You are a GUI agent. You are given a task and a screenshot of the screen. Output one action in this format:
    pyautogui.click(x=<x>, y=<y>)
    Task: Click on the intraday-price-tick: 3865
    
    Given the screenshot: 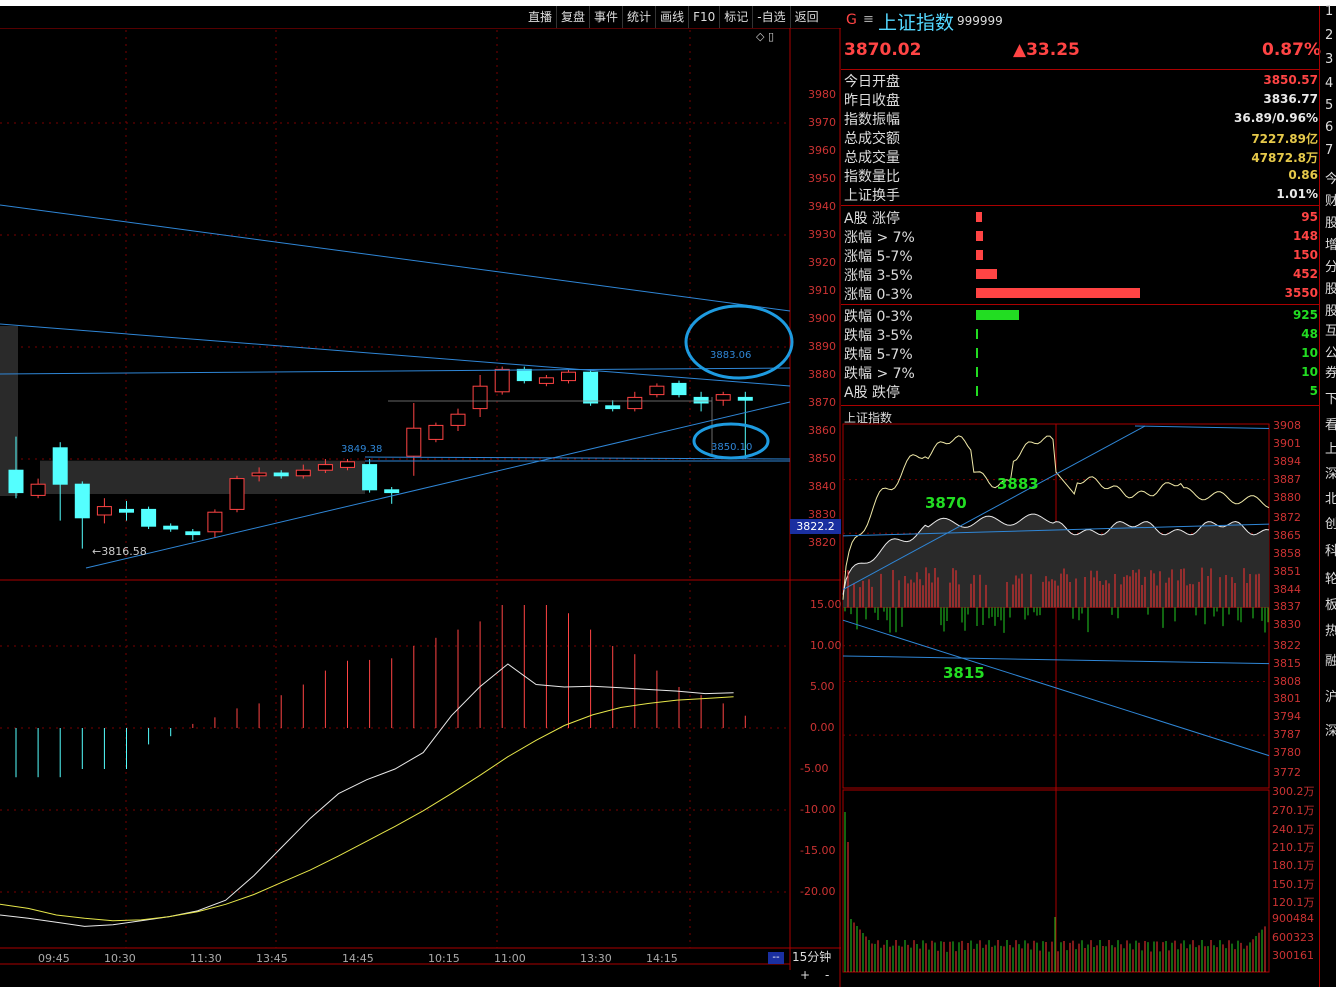 What is the action you would take?
    pyautogui.click(x=1287, y=535)
    